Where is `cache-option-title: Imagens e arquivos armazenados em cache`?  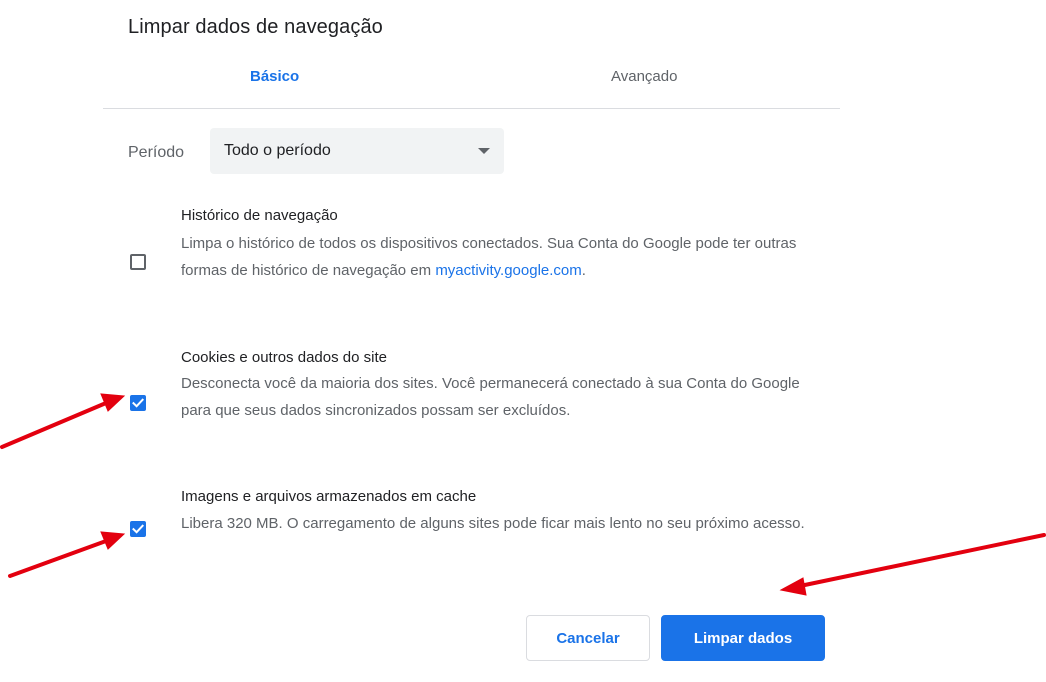
cache-option-title: Imagens e arquivos armazenados em cache is located at coordinates (329, 496).